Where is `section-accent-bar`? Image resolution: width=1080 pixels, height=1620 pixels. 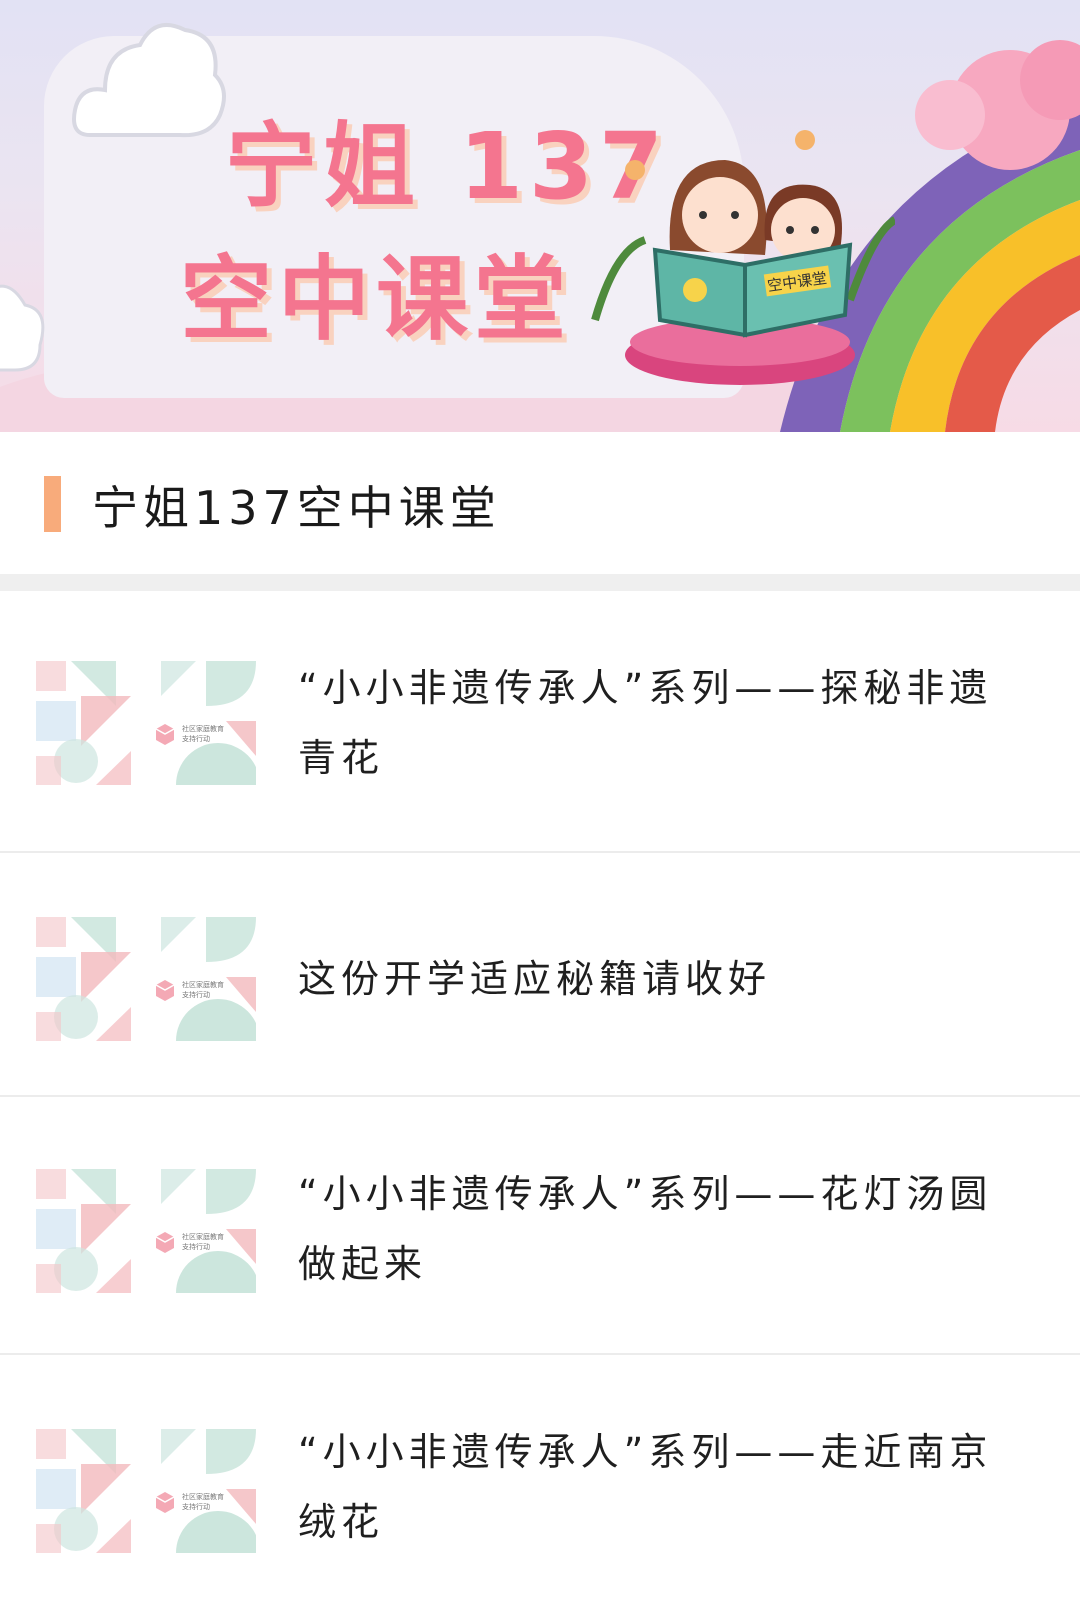
section-accent-bar is located at coordinates (52, 504).